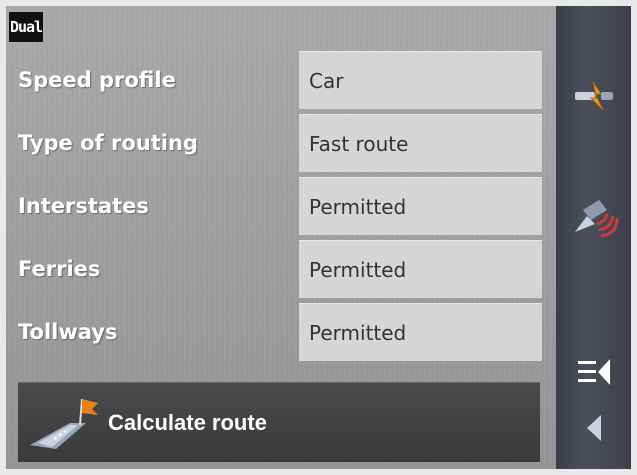  Describe the element at coordinates (420, 143) in the screenshot. I see `setting-value: Fast route` at that location.